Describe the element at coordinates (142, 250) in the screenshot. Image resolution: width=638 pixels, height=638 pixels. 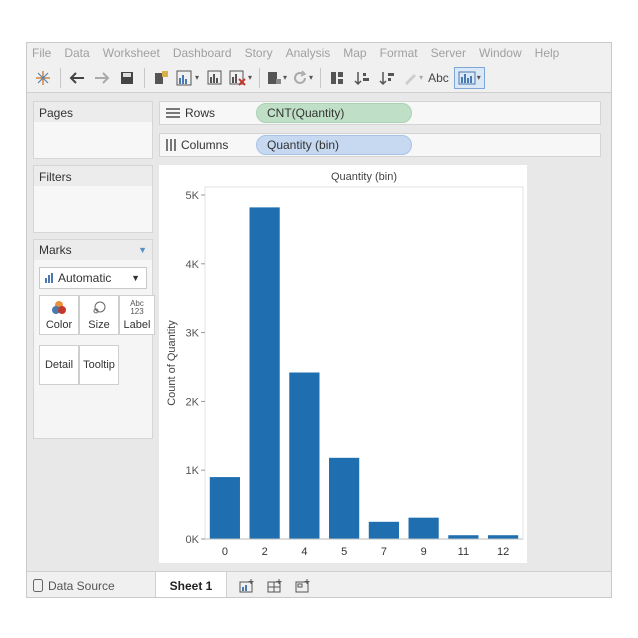
I see `marks-menu-arrow-icon: ▼` at that location.